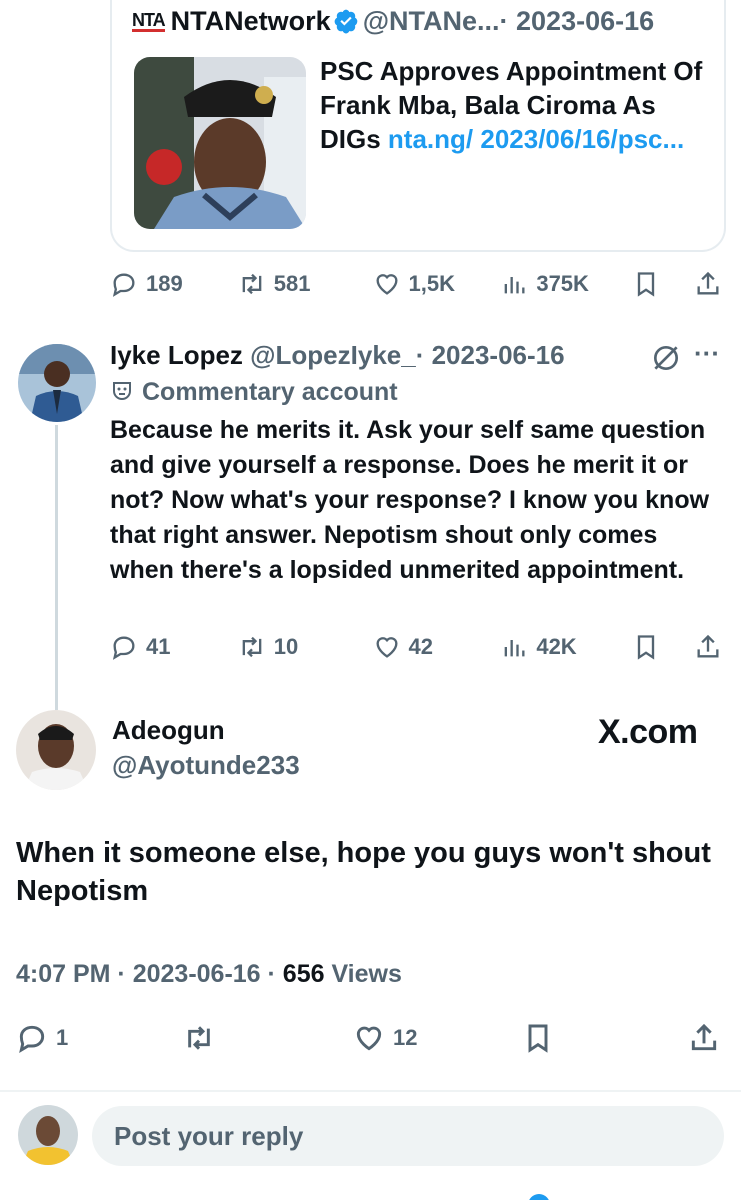 This screenshot has width=741, height=1200. I want to click on views-button: 375K, so click(566, 284).